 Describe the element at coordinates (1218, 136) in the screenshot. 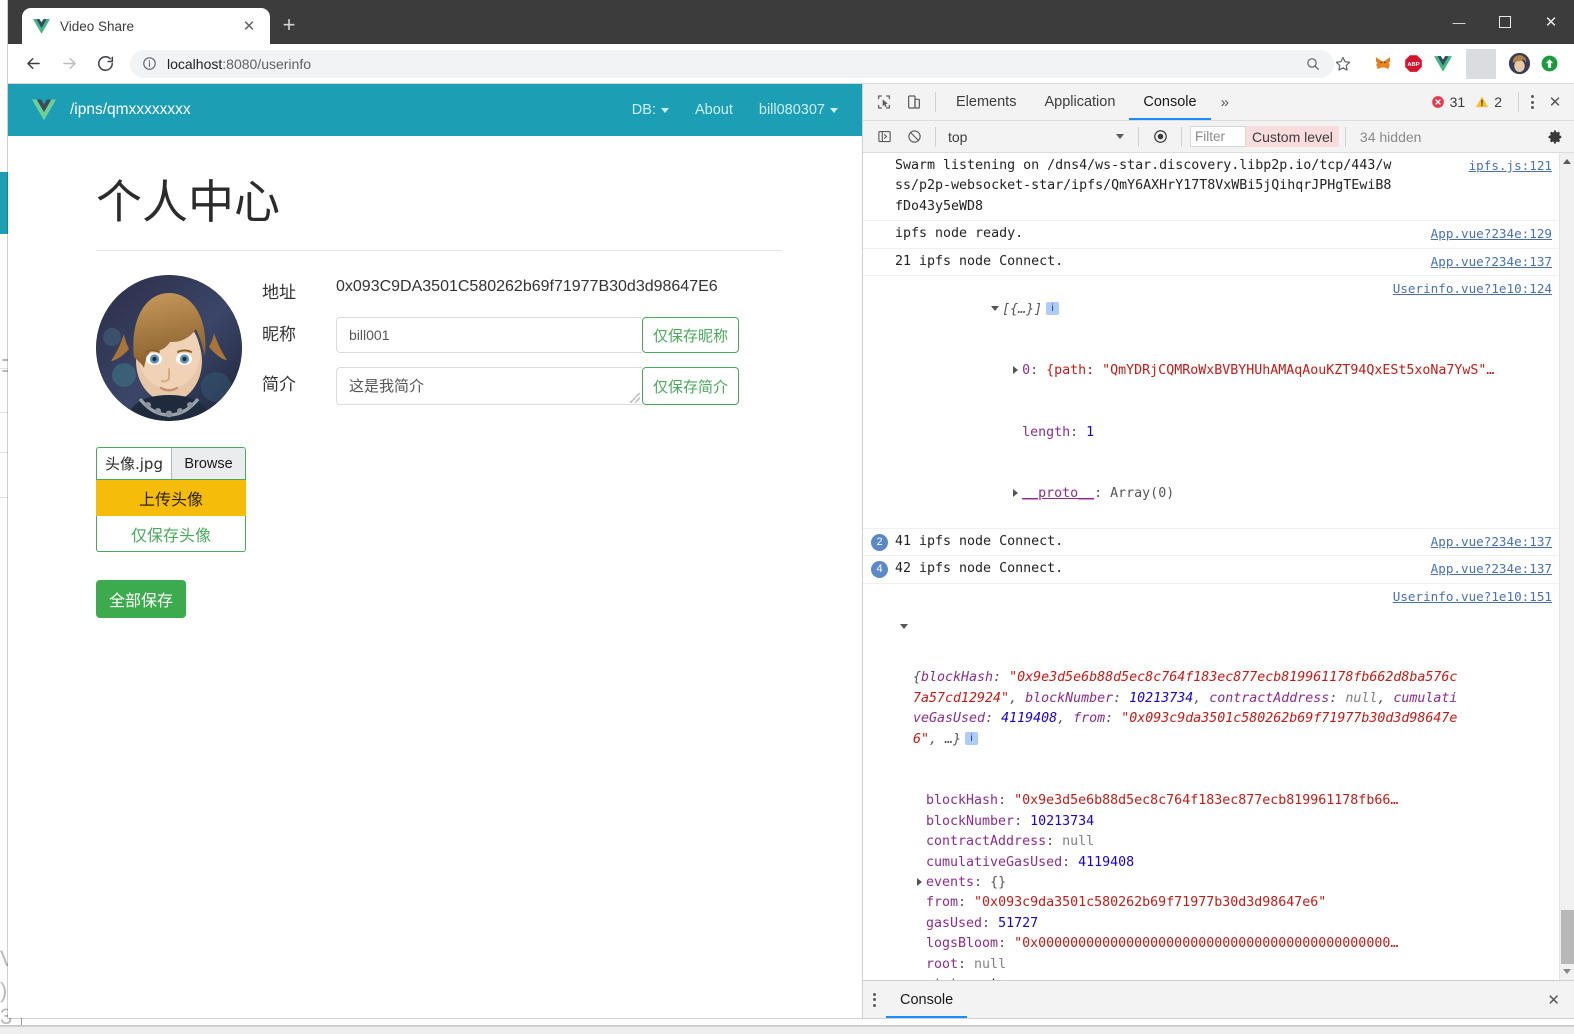

I see `filter-input: Filter` at that location.